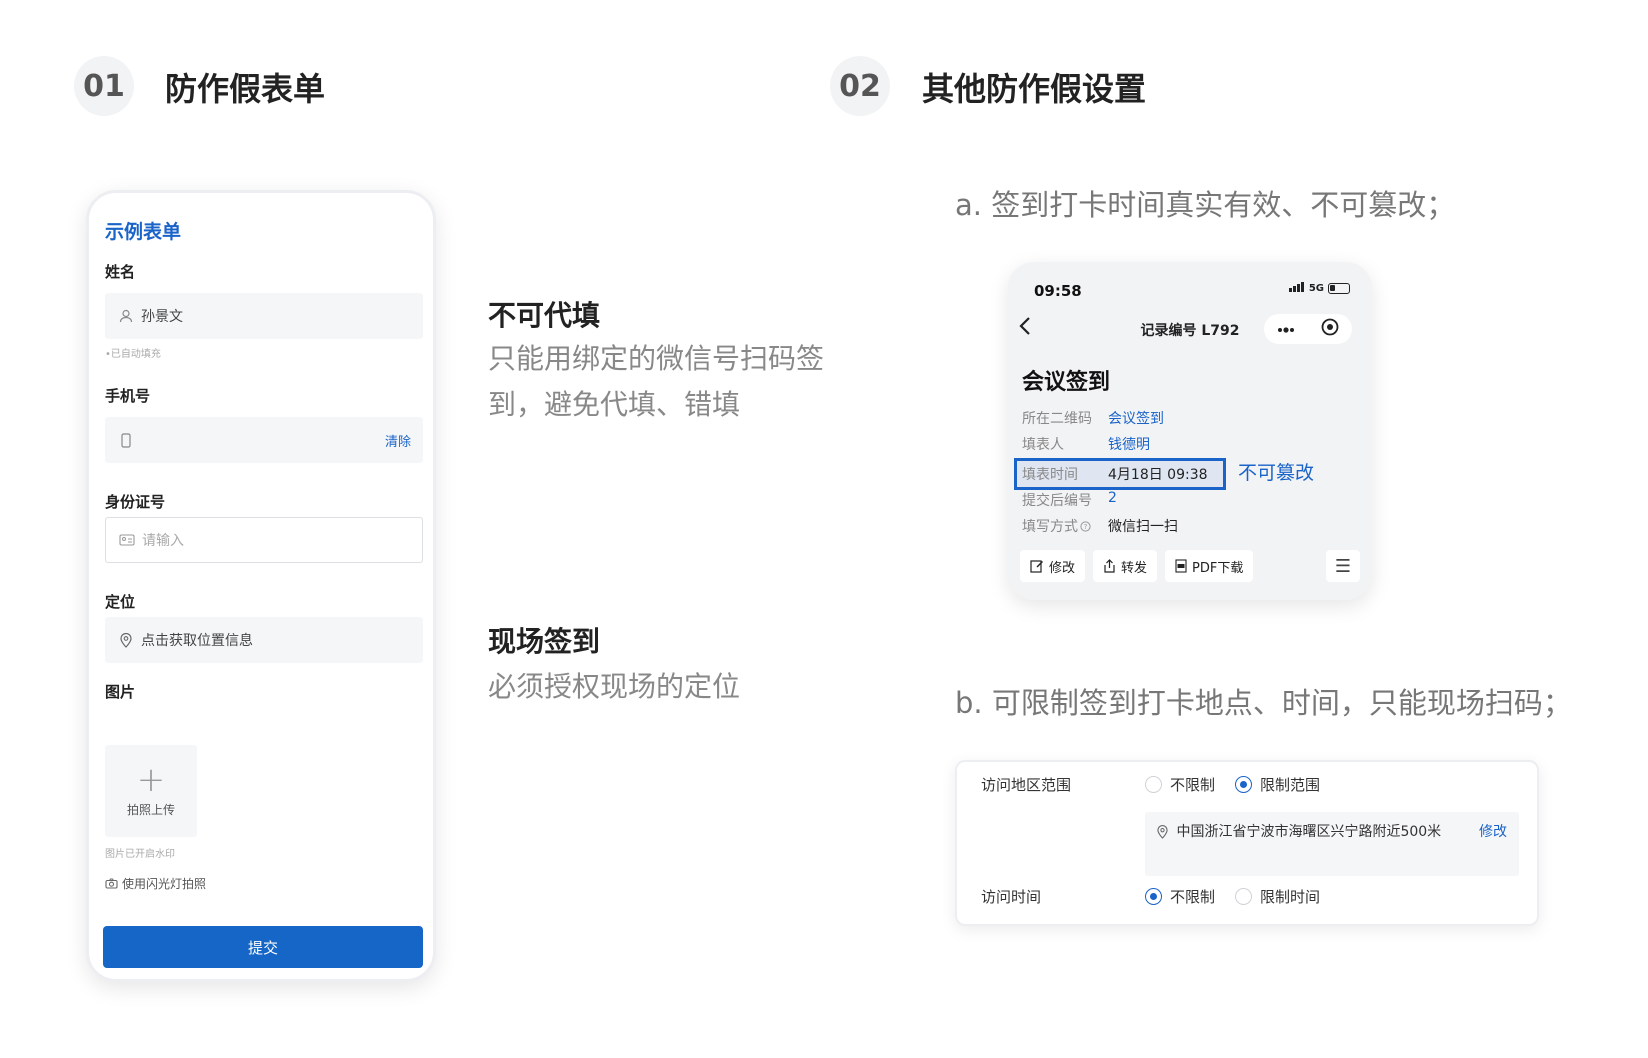 The width and height of the screenshot is (1648, 1058). I want to click on flash-option: 使用闪光灯拍照, so click(155, 883).